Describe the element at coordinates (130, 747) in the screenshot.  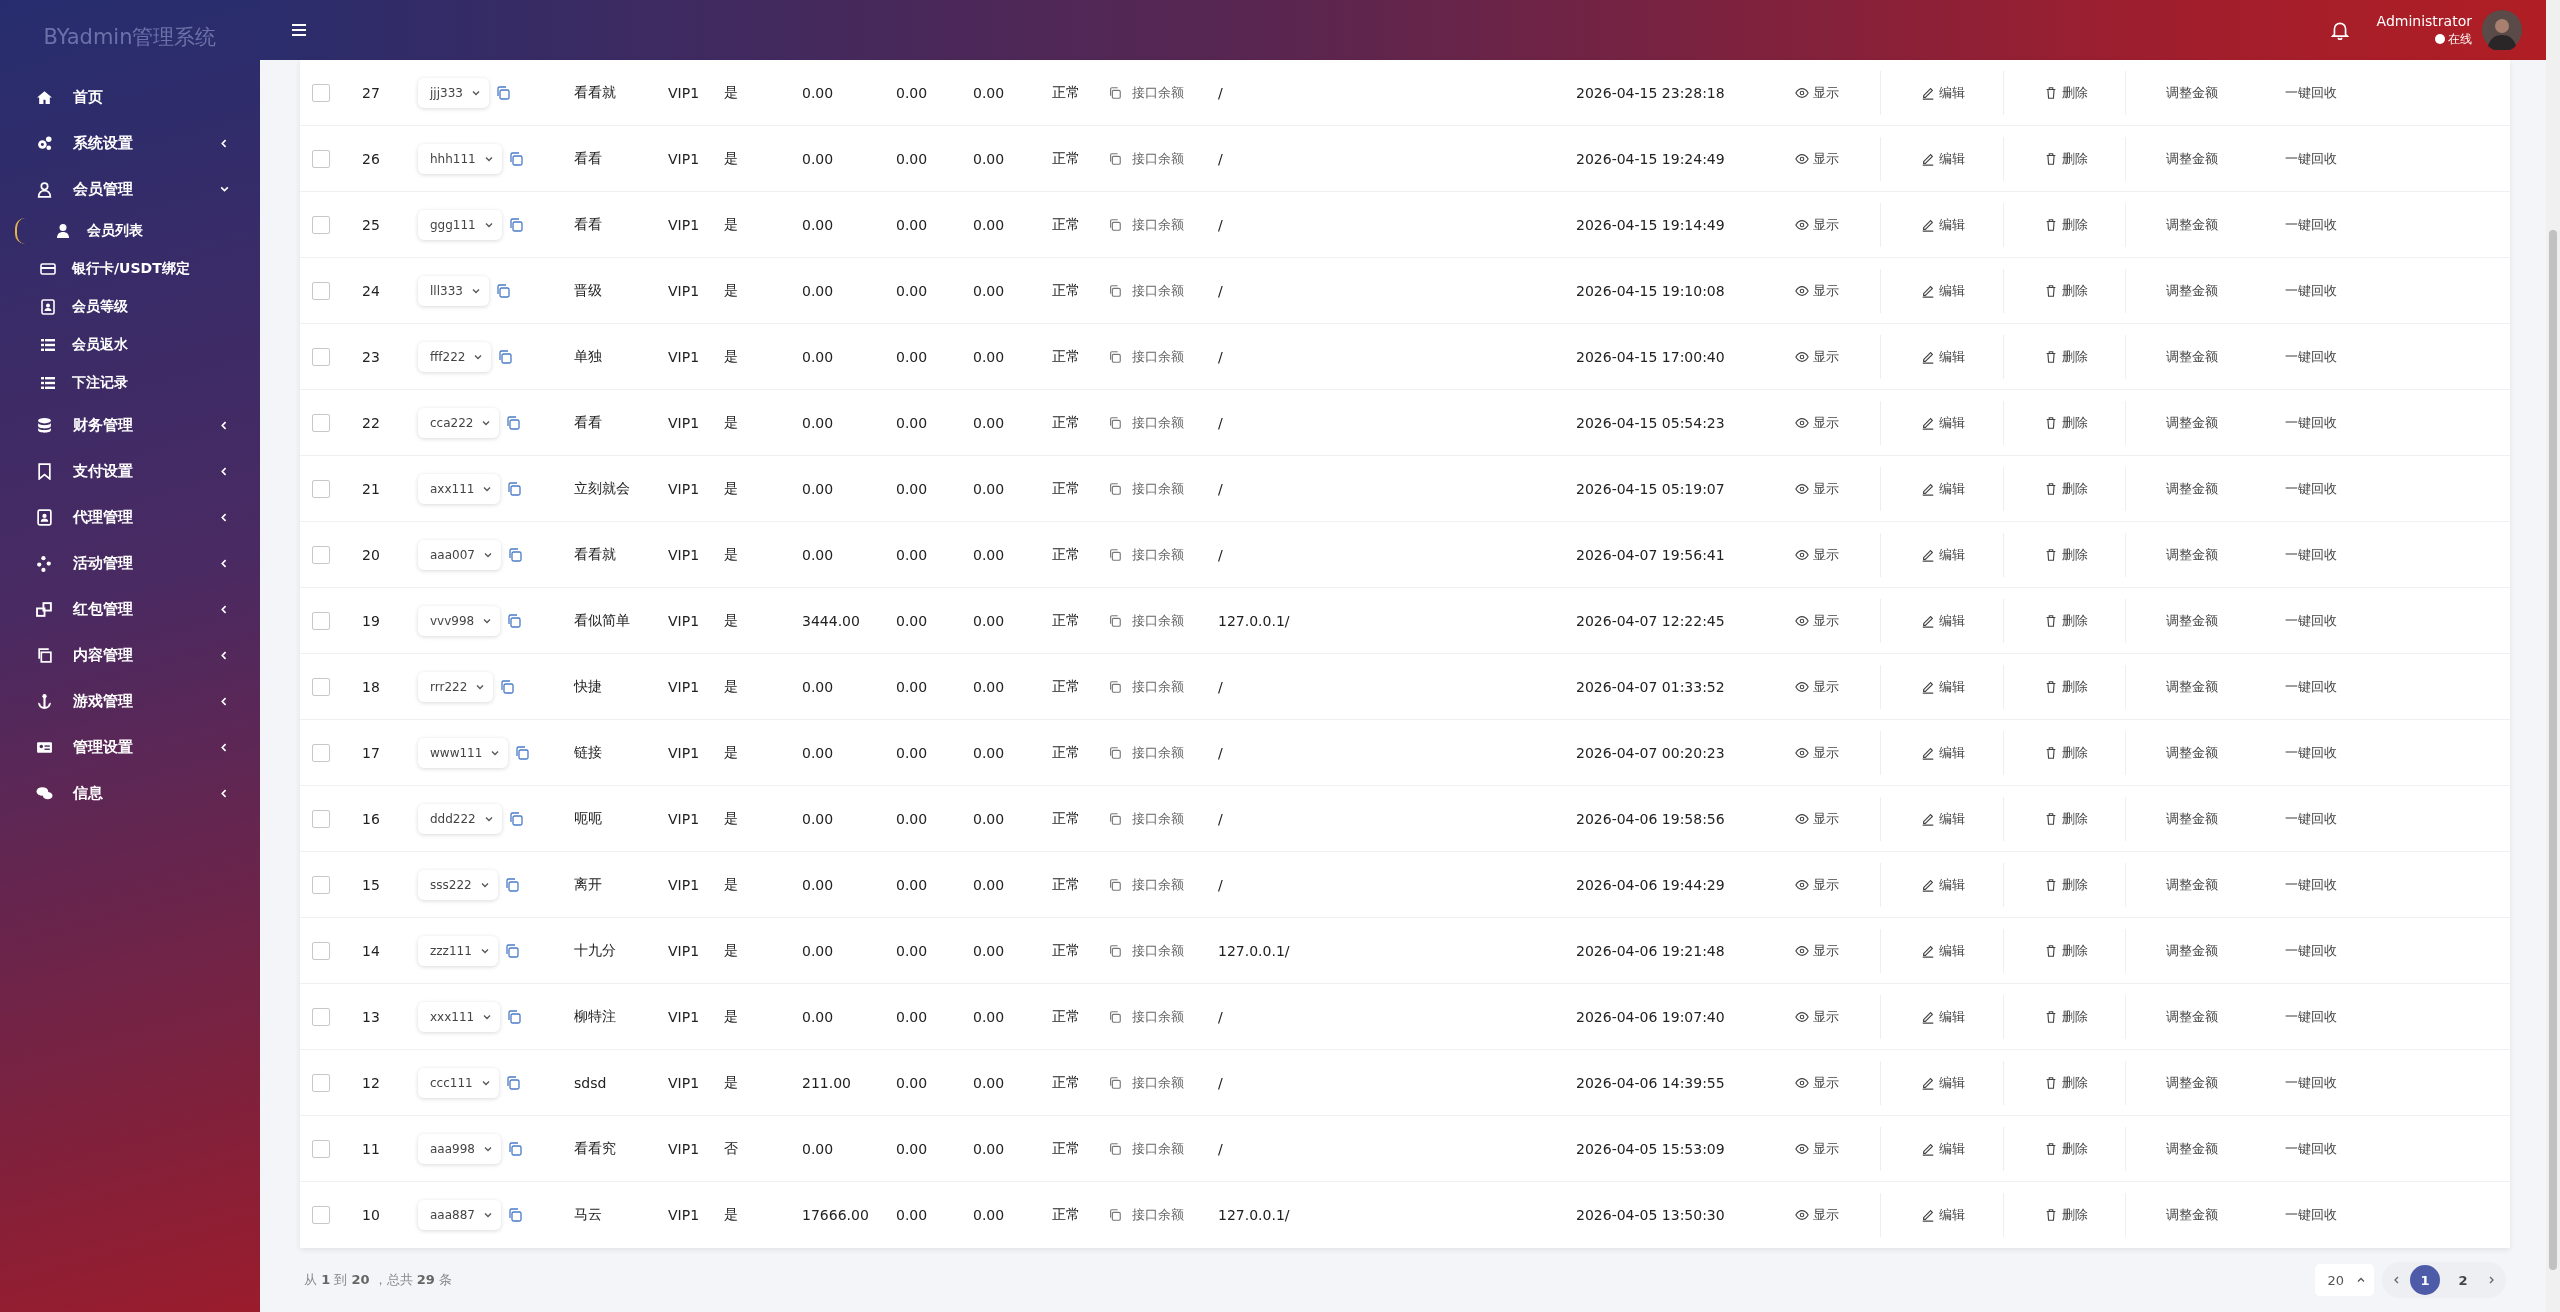
I see `sidebar-item: 管理设置` at that location.